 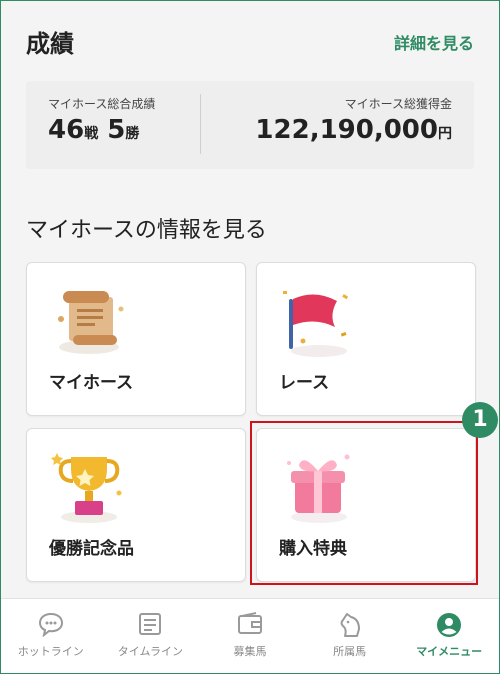 What do you see at coordinates (150, 651) in the screenshot?
I see `tab-label: タイムライン` at bounding box center [150, 651].